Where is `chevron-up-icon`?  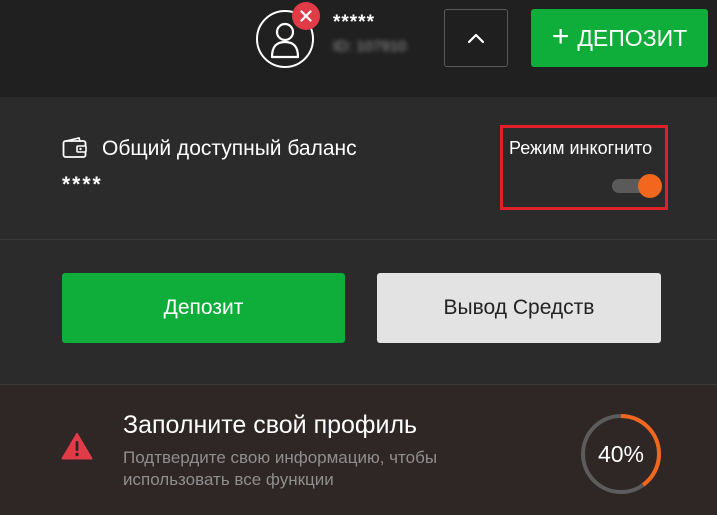
chevron-up-icon is located at coordinates (476, 38).